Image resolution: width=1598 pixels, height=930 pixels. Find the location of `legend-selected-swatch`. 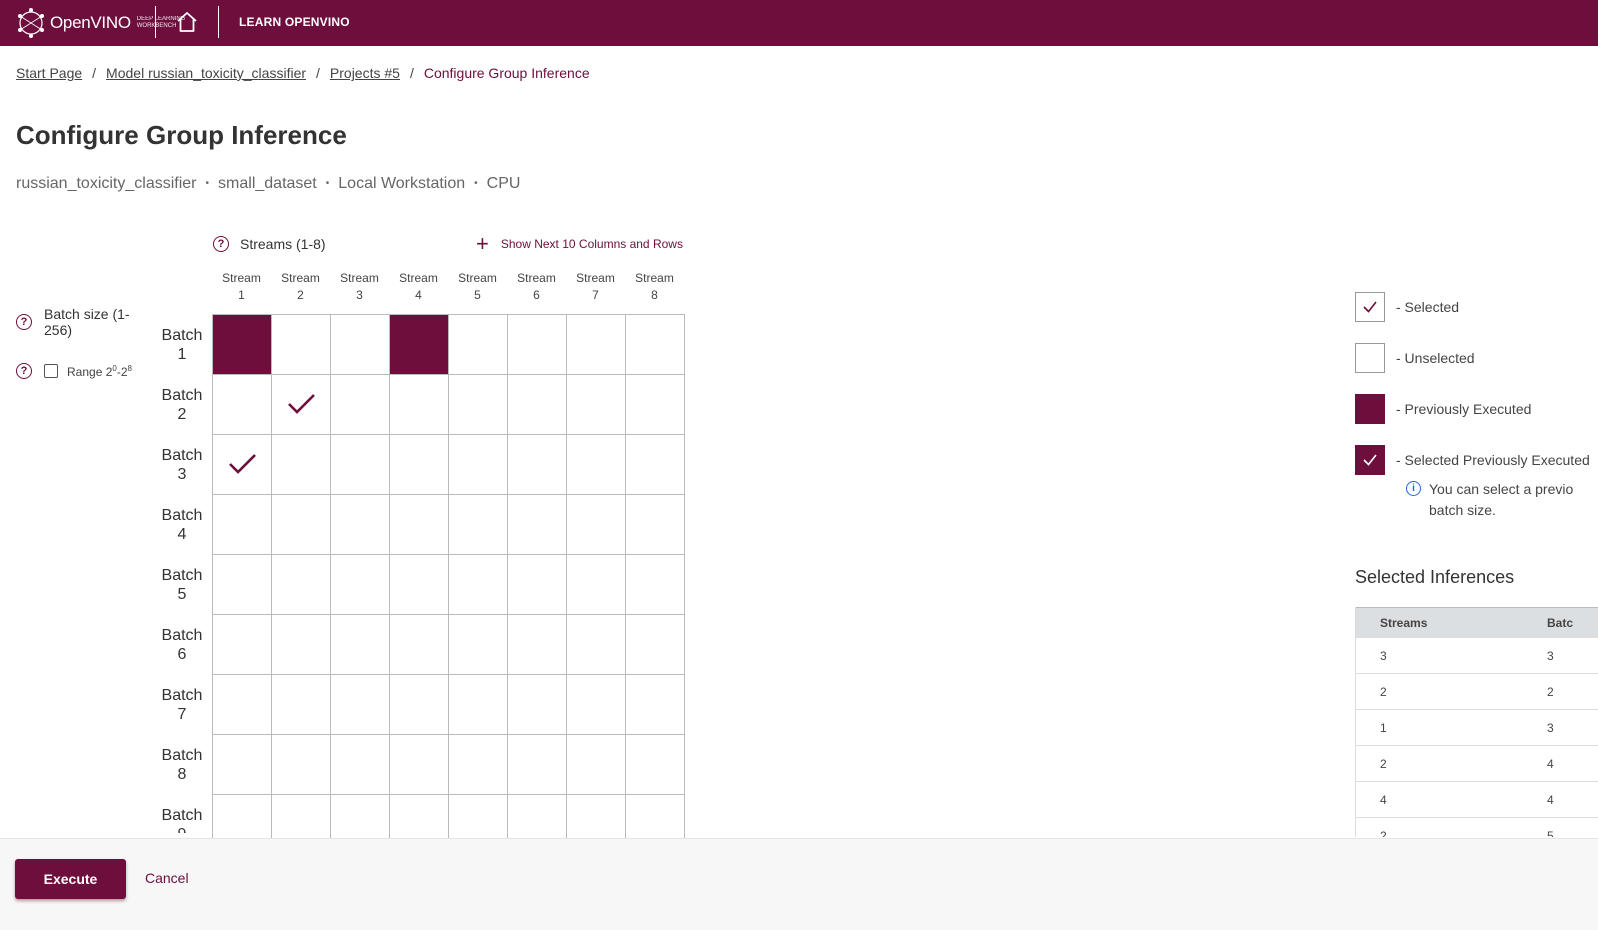

legend-selected-swatch is located at coordinates (1370, 307).